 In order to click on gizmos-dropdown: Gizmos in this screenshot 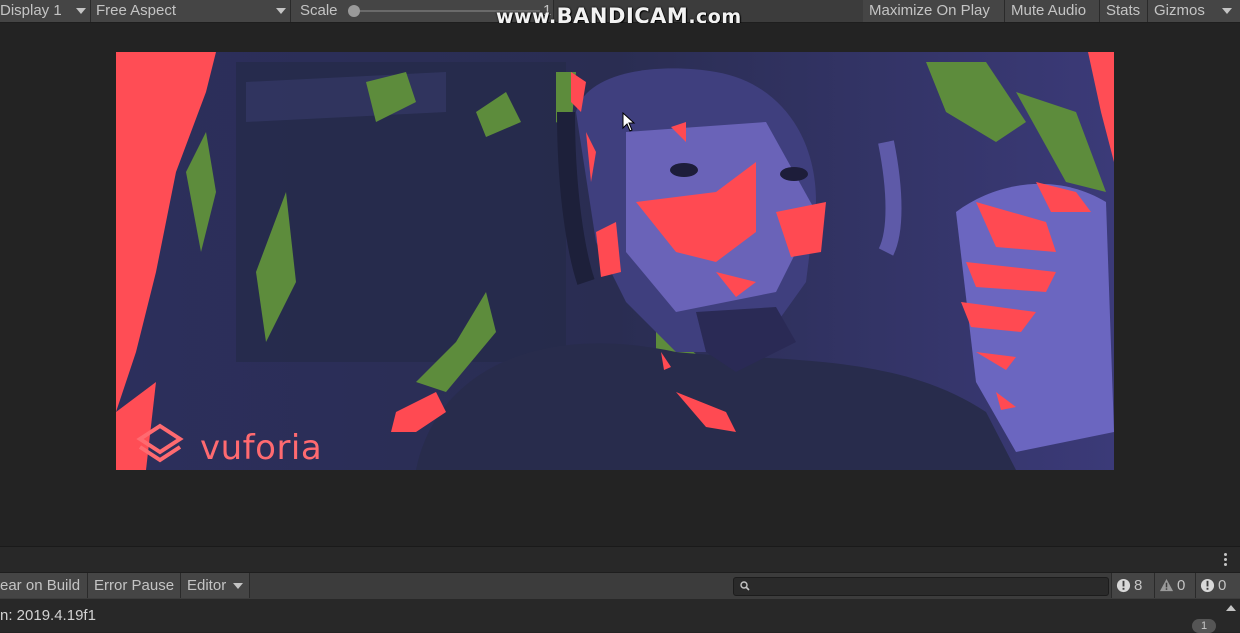, I will do `click(1194, 11)`.